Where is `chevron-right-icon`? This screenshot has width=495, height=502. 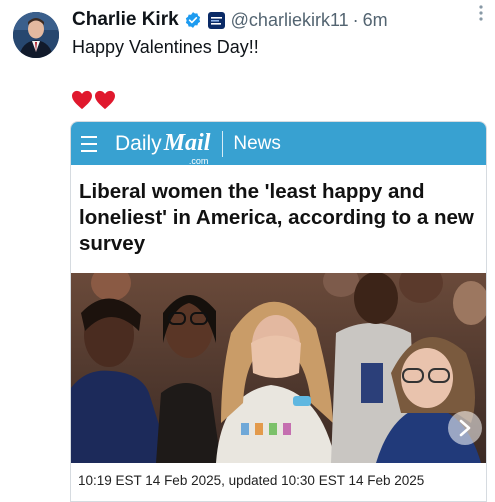
chevron-right-icon is located at coordinates (465, 428).